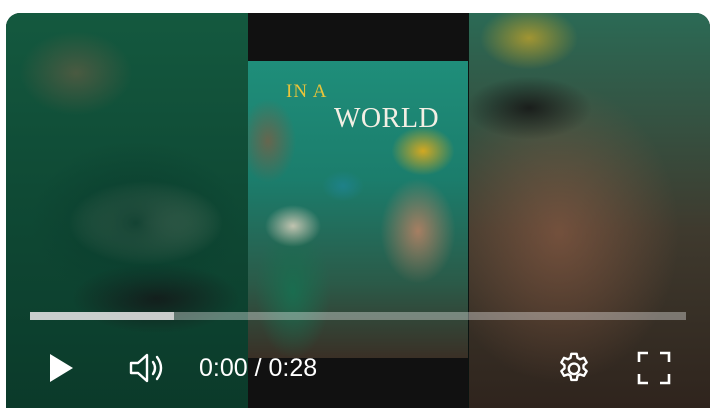 The width and height of the screenshot is (714, 408). I want to click on time-display: 0:00 / 0:28, so click(258, 368).